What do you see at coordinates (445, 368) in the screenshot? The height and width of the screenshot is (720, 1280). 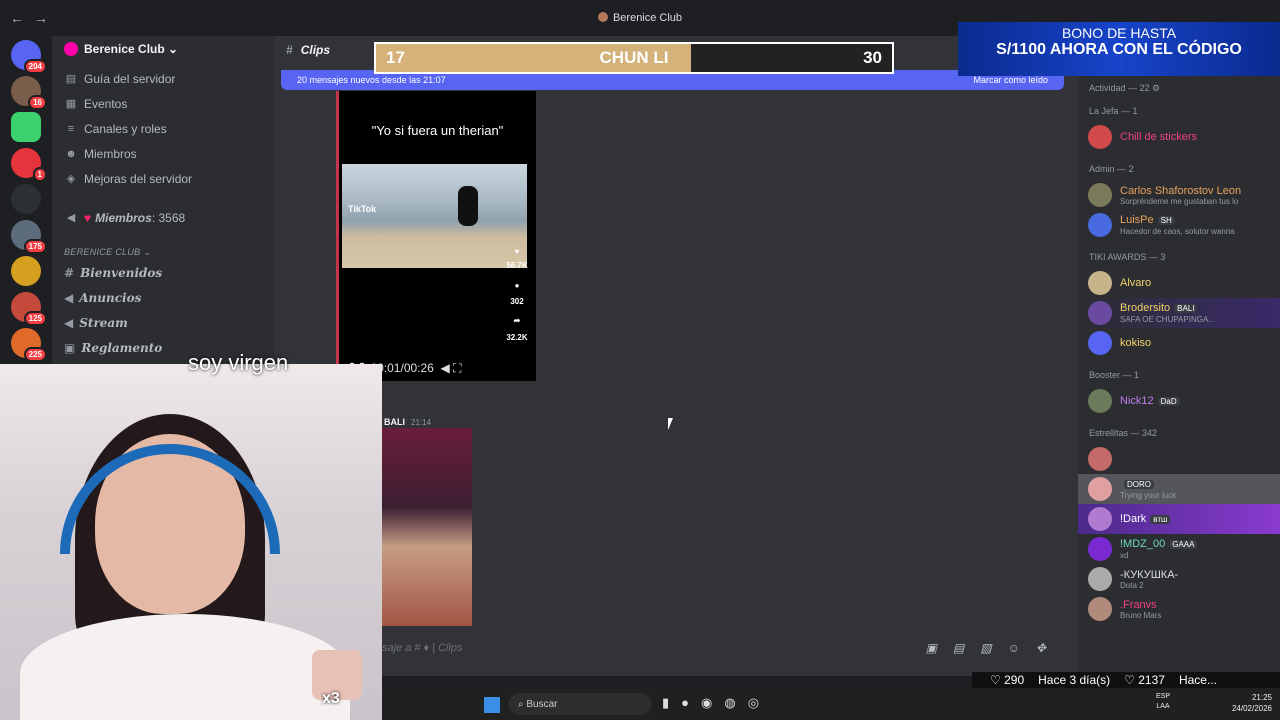 I see `volume-icon: ◀` at bounding box center [445, 368].